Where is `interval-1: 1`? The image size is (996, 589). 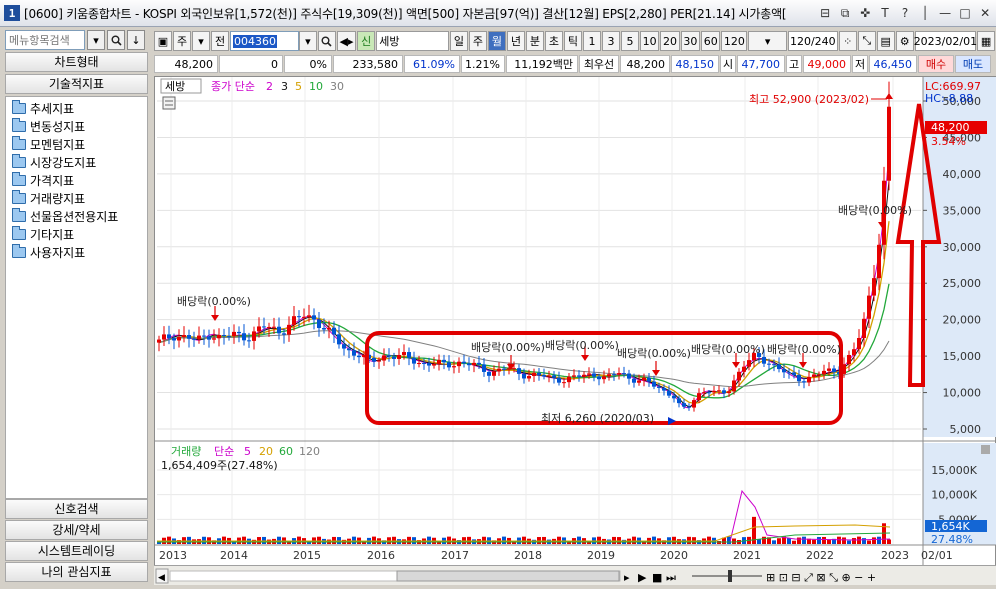
interval-1: 1 is located at coordinates (591, 41).